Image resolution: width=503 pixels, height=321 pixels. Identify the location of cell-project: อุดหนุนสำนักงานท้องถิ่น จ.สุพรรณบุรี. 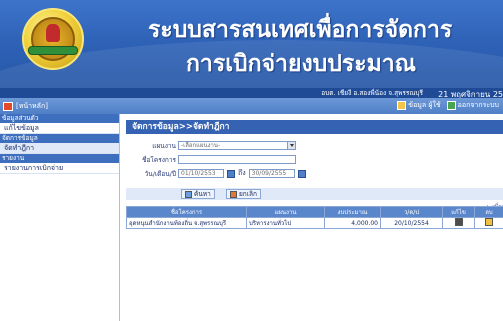
(186, 223).